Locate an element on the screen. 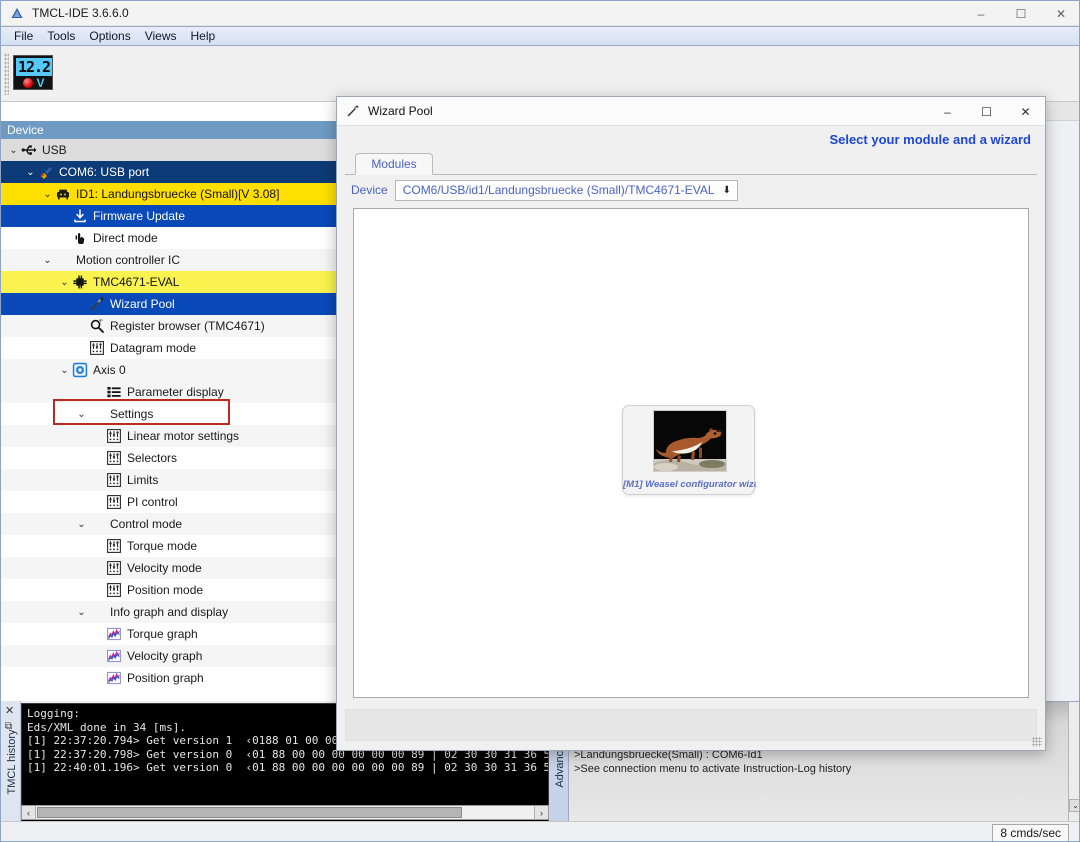 Image resolution: width=1080 pixels, height=842 pixels. tree-item-velocity-graph: Velocity graph is located at coordinates (168, 656).